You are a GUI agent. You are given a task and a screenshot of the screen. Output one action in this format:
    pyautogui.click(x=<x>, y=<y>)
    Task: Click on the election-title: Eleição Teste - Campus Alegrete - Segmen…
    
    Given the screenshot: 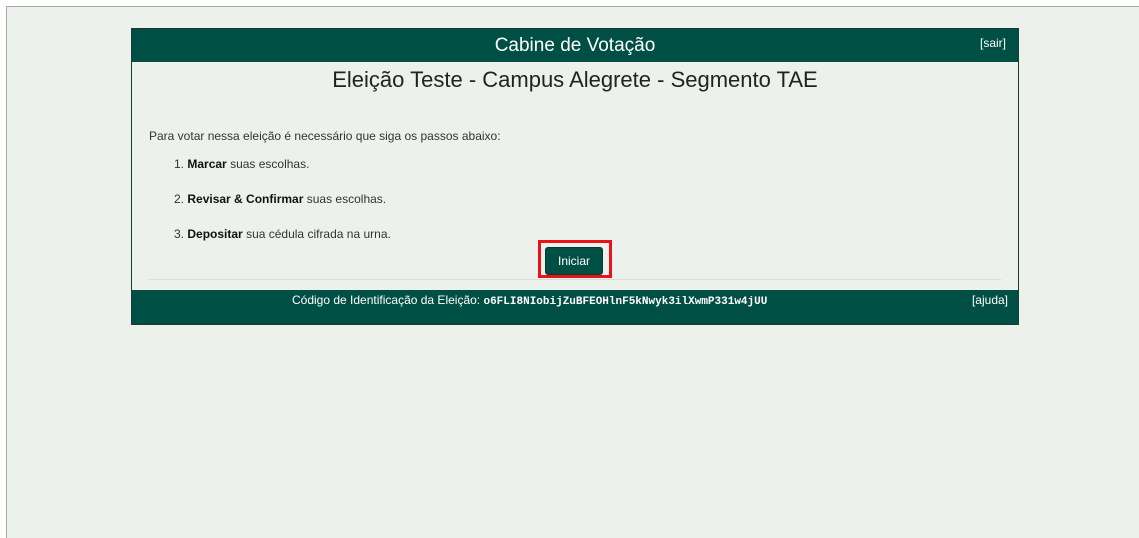 What is the action you would take?
    pyautogui.click(x=575, y=79)
    